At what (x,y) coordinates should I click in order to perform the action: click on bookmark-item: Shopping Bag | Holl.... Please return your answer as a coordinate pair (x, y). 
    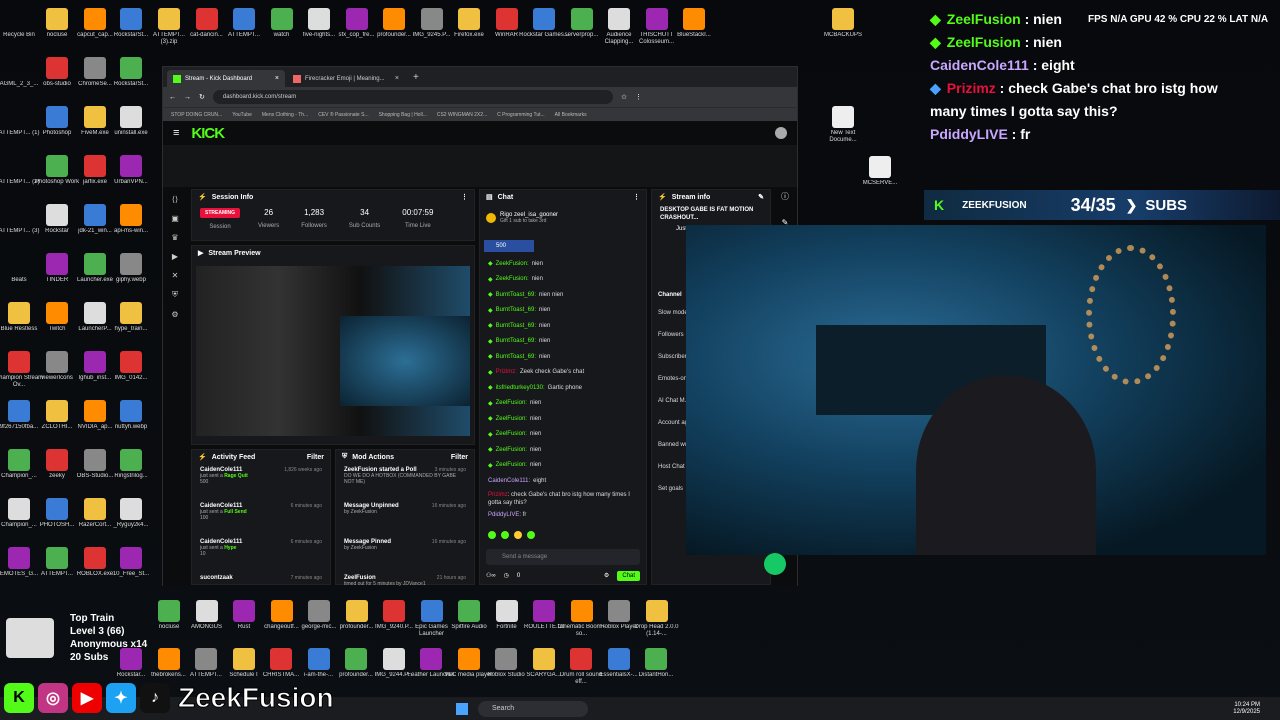
    Looking at the image, I should click on (403, 115).